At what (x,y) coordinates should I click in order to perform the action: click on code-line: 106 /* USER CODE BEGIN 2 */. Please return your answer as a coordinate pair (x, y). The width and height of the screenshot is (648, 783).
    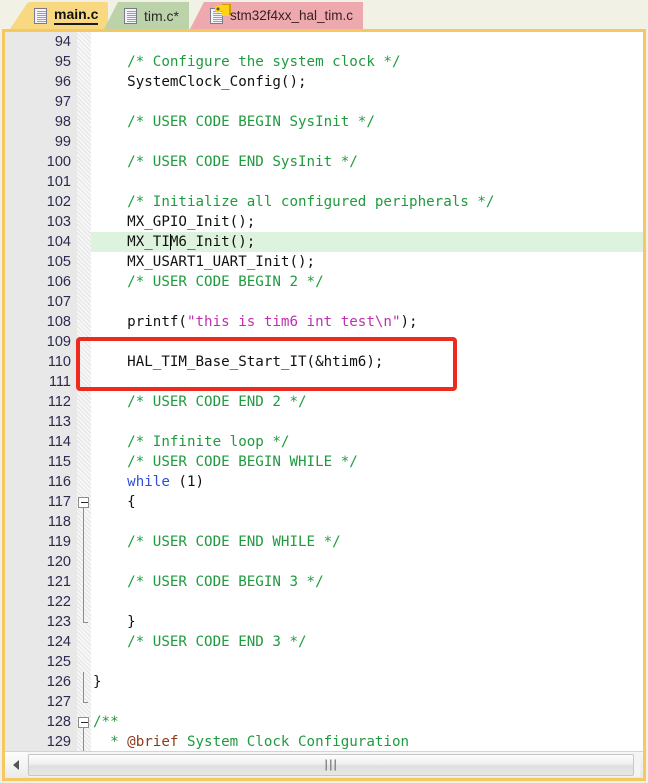
    Looking at the image, I should click on (324, 282).